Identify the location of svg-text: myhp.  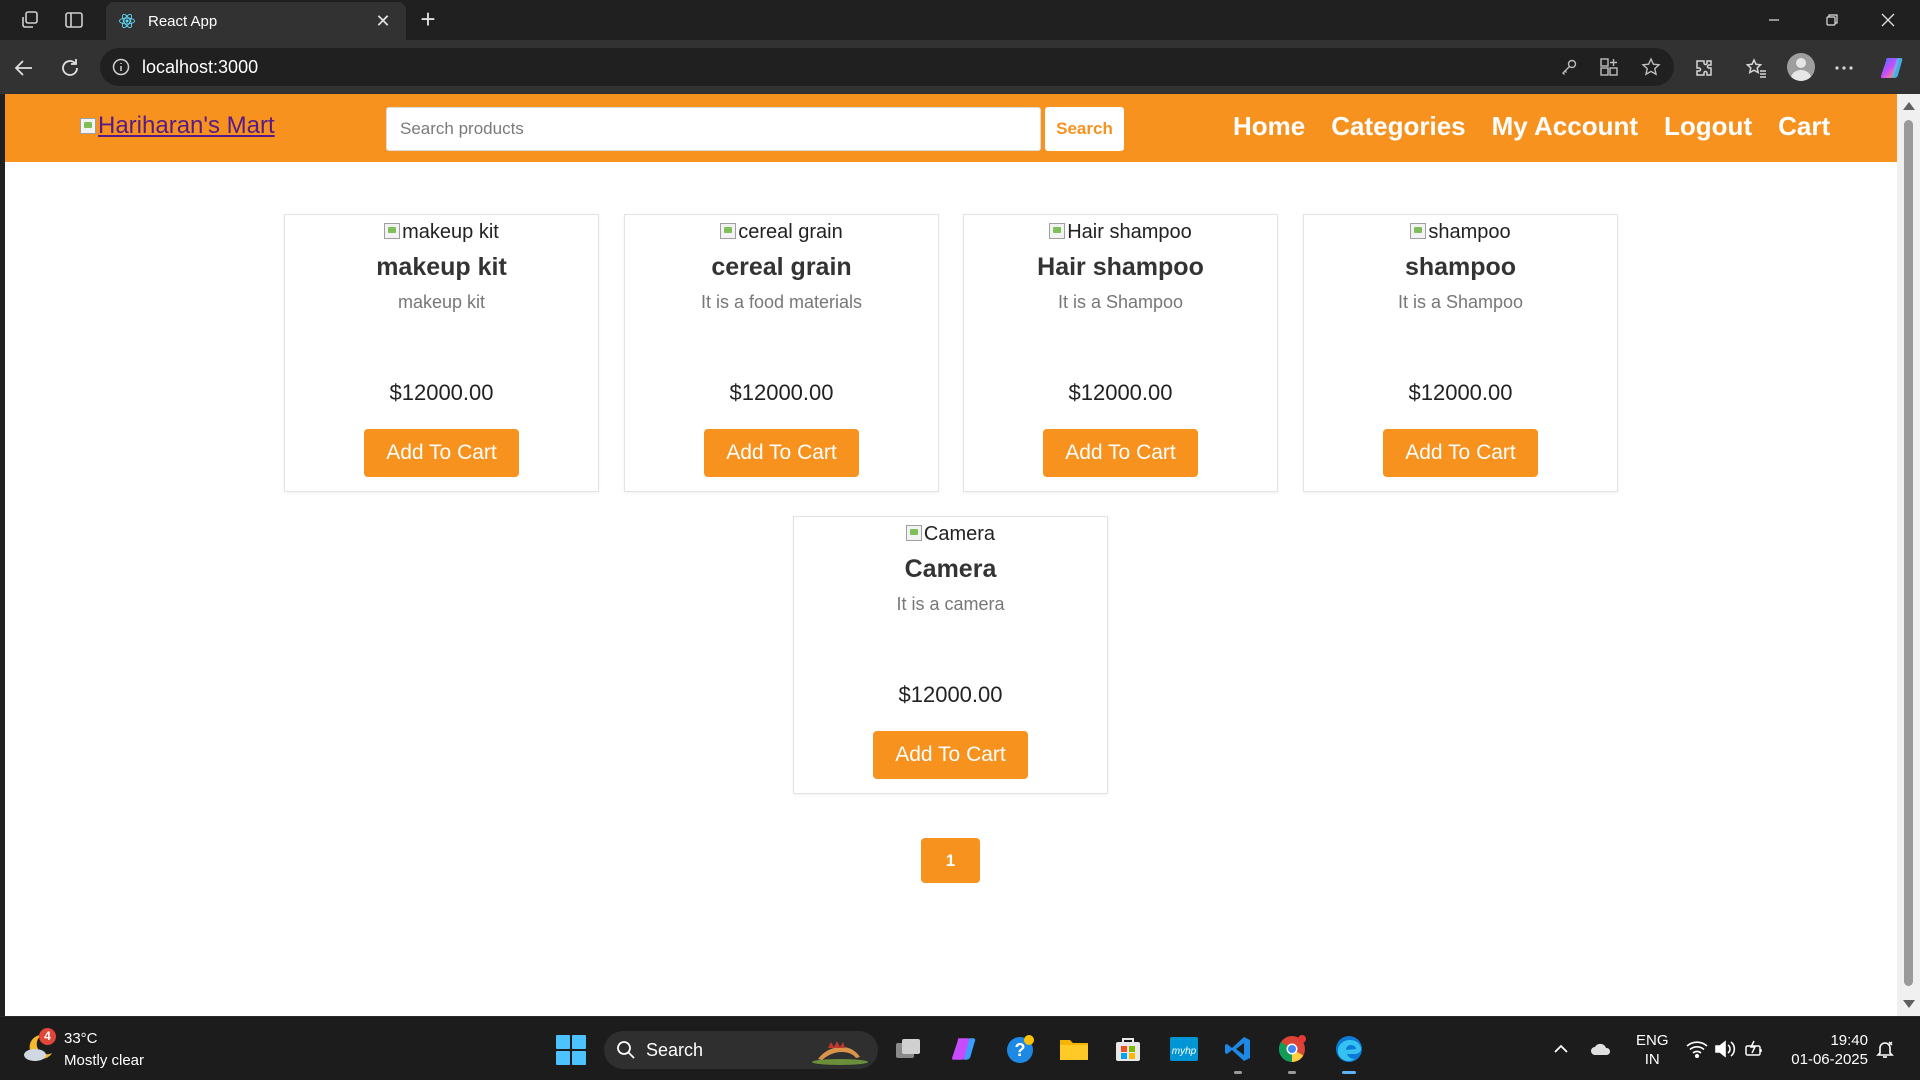
(1184, 1051).